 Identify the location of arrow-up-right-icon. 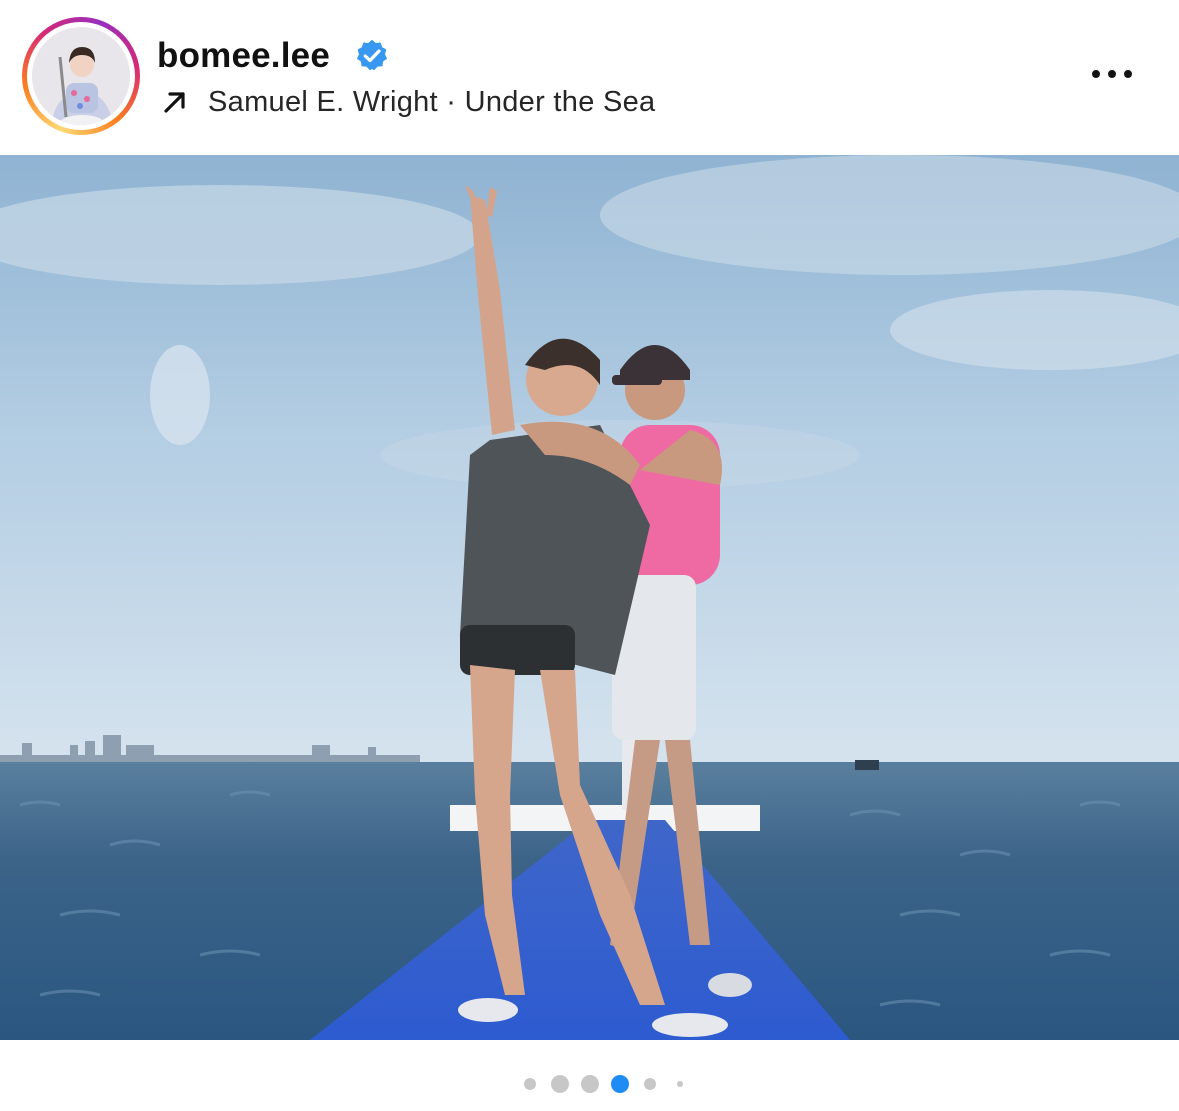
(174, 102).